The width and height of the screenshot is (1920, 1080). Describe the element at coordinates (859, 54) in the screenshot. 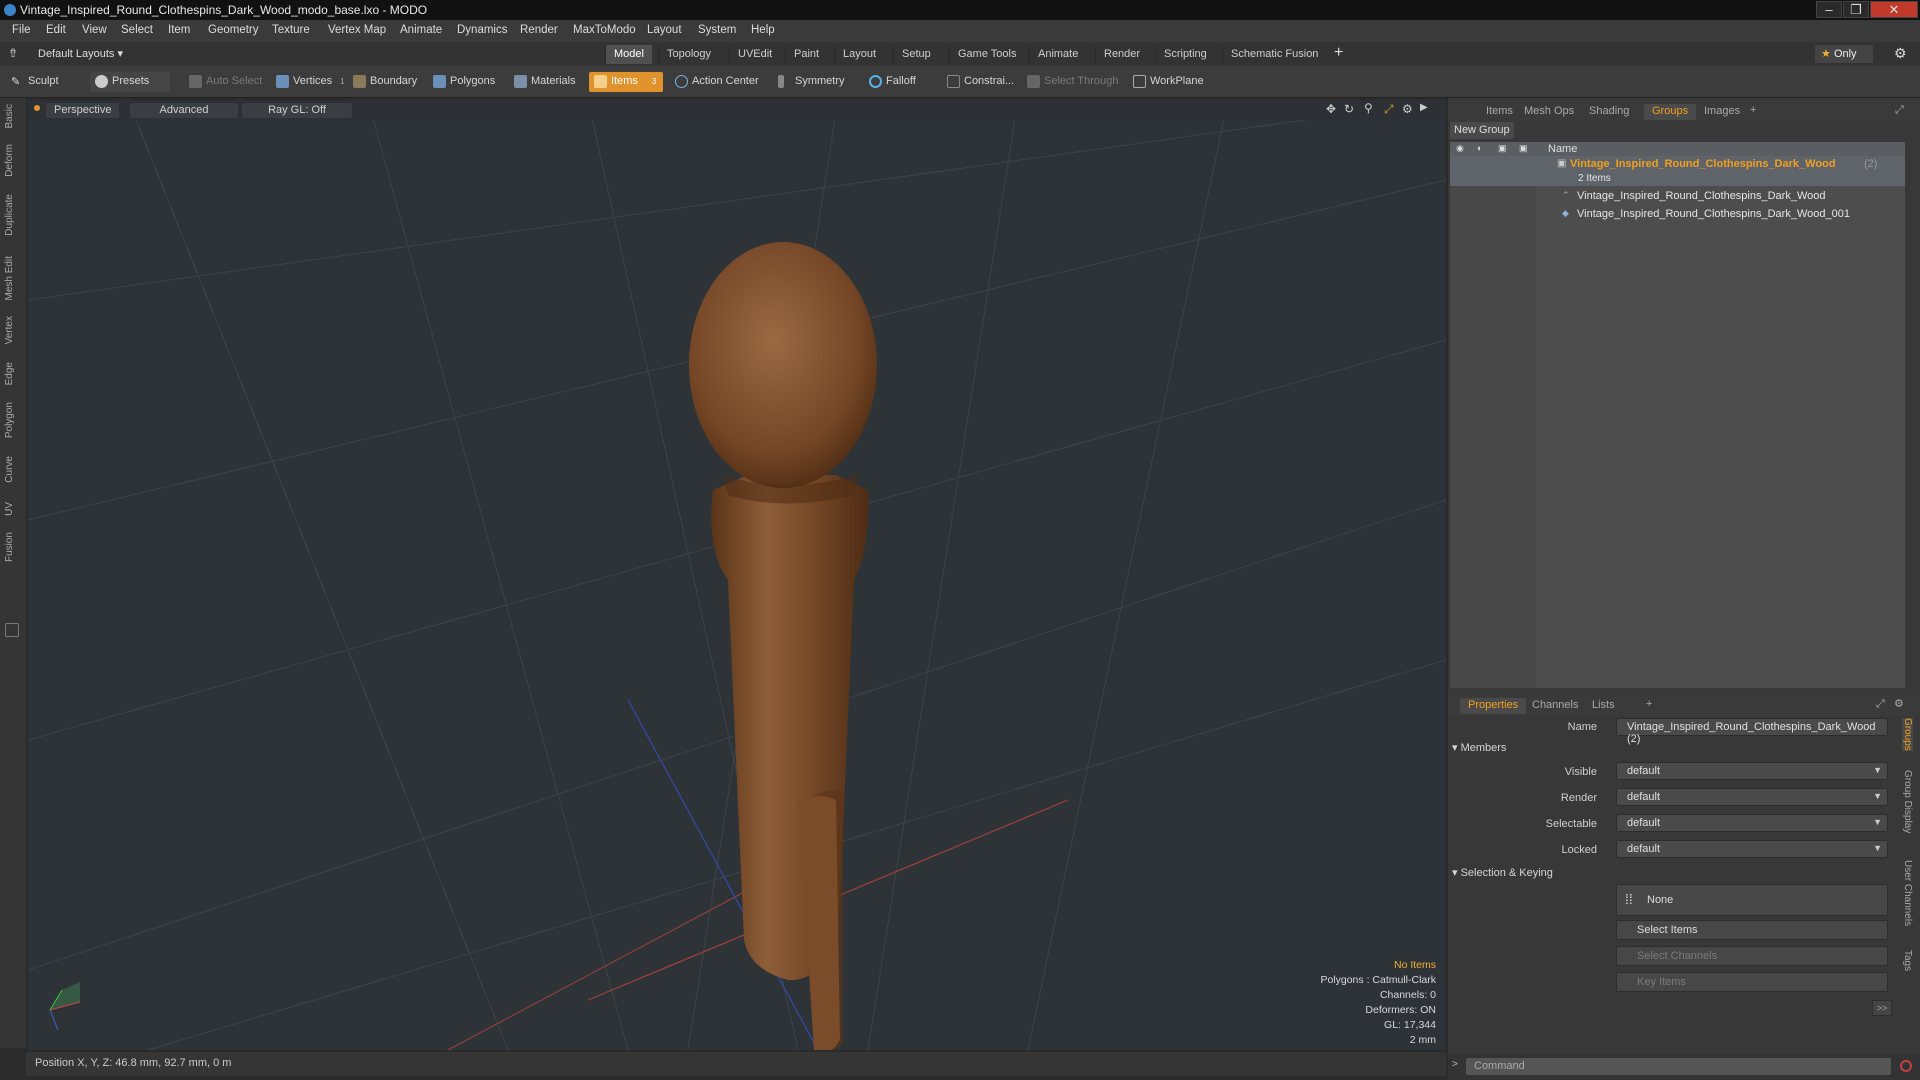

I see `tab-layout: Layout` at that location.